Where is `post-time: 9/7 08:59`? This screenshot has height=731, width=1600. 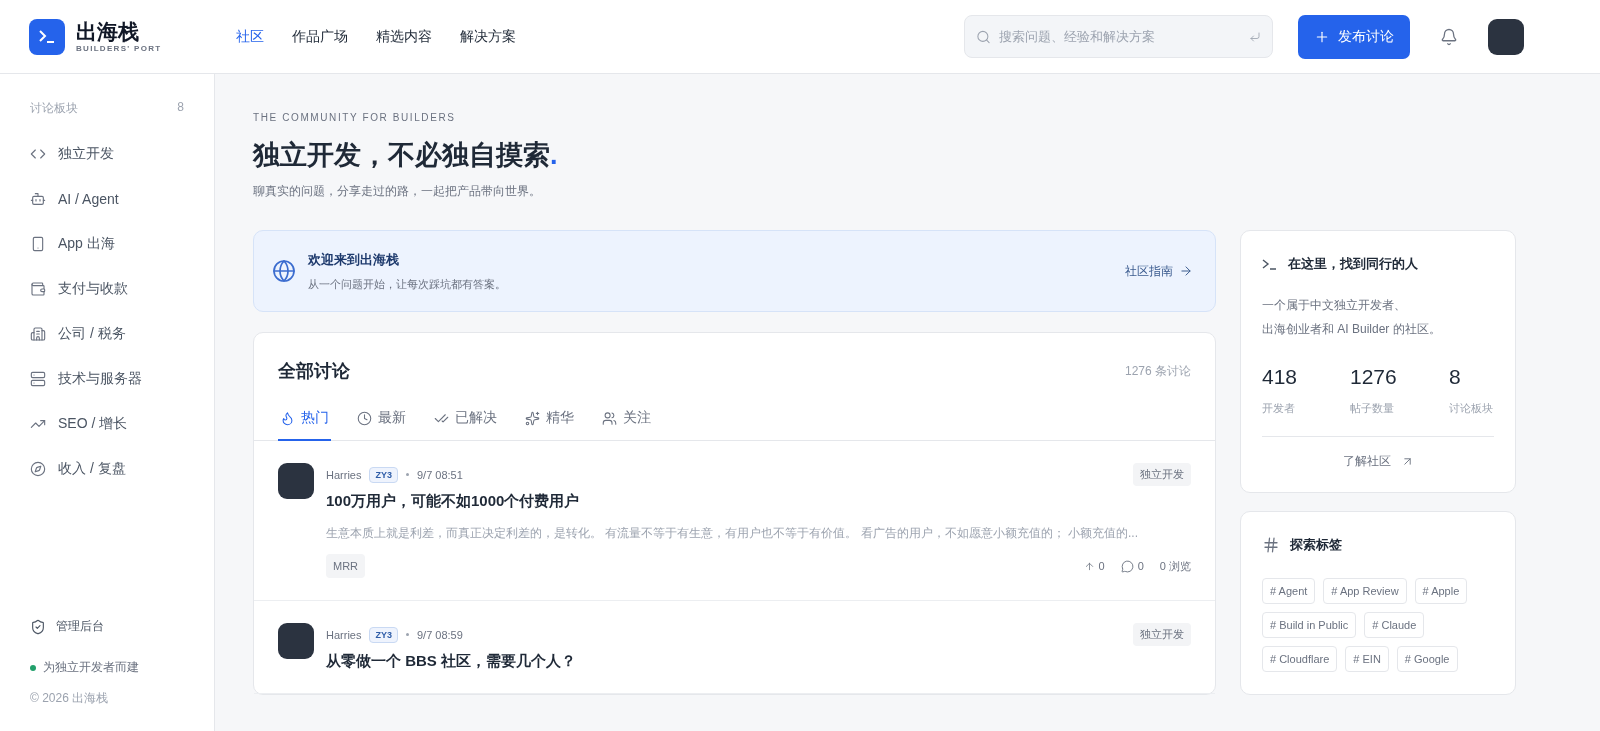 post-time: 9/7 08:59 is located at coordinates (439, 634).